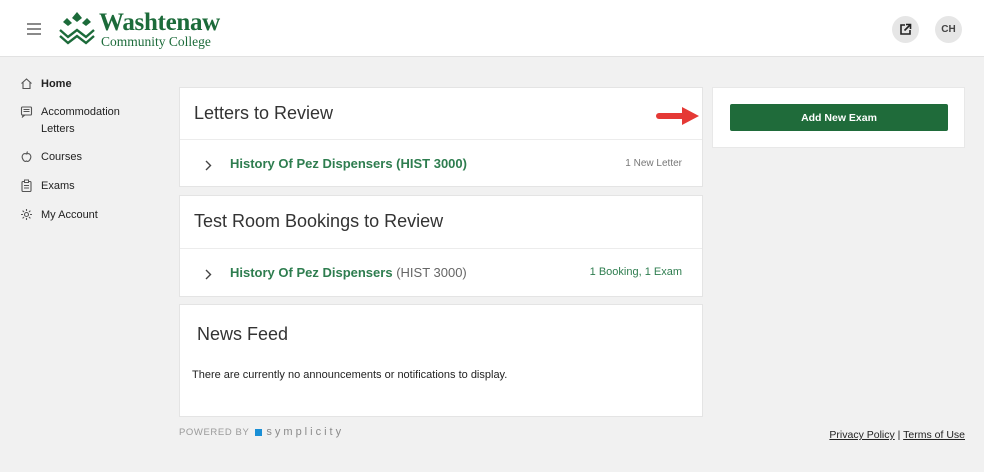 The height and width of the screenshot is (472, 984). Describe the element at coordinates (56, 84) in the screenshot. I see `sidebar-item-label: Home` at that location.